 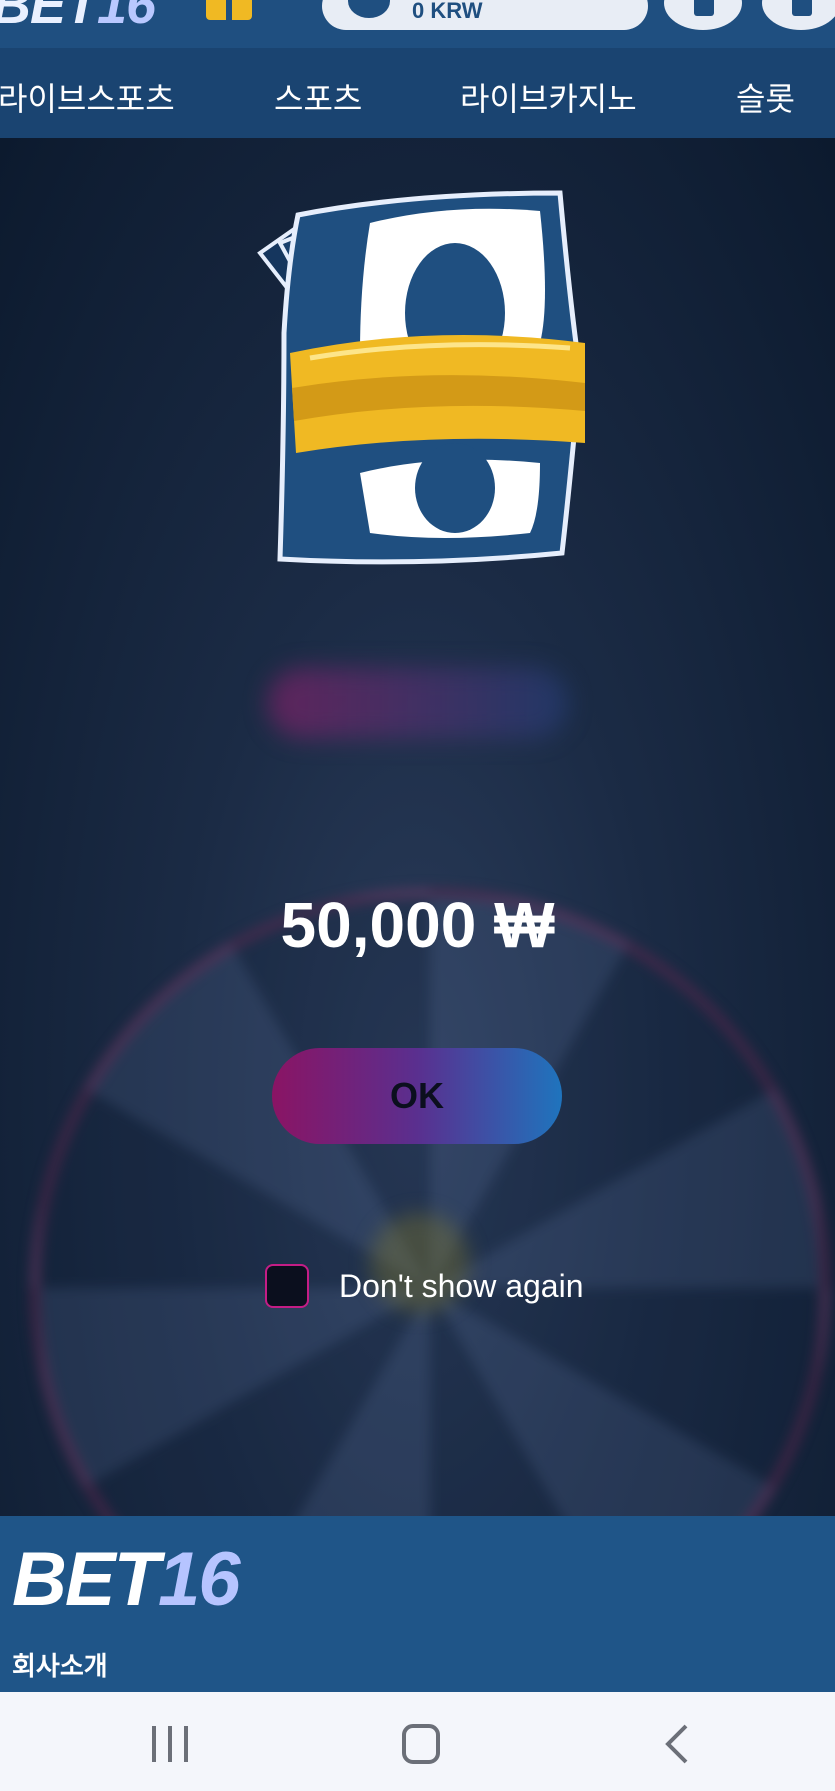 I want to click on footer-link-about: 회사소개, so click(x=60, y=1664).